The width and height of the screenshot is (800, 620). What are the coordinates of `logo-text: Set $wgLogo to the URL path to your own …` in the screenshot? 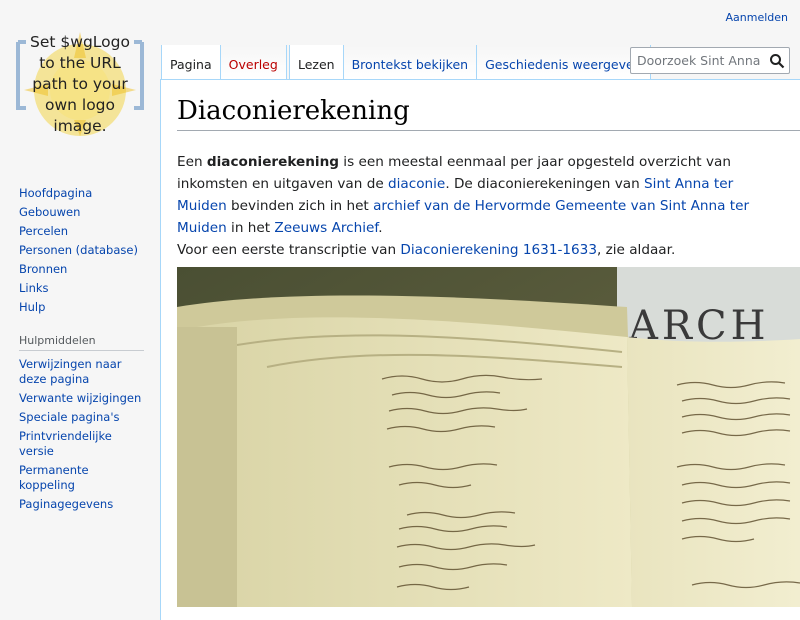 It's located at (80, 84).